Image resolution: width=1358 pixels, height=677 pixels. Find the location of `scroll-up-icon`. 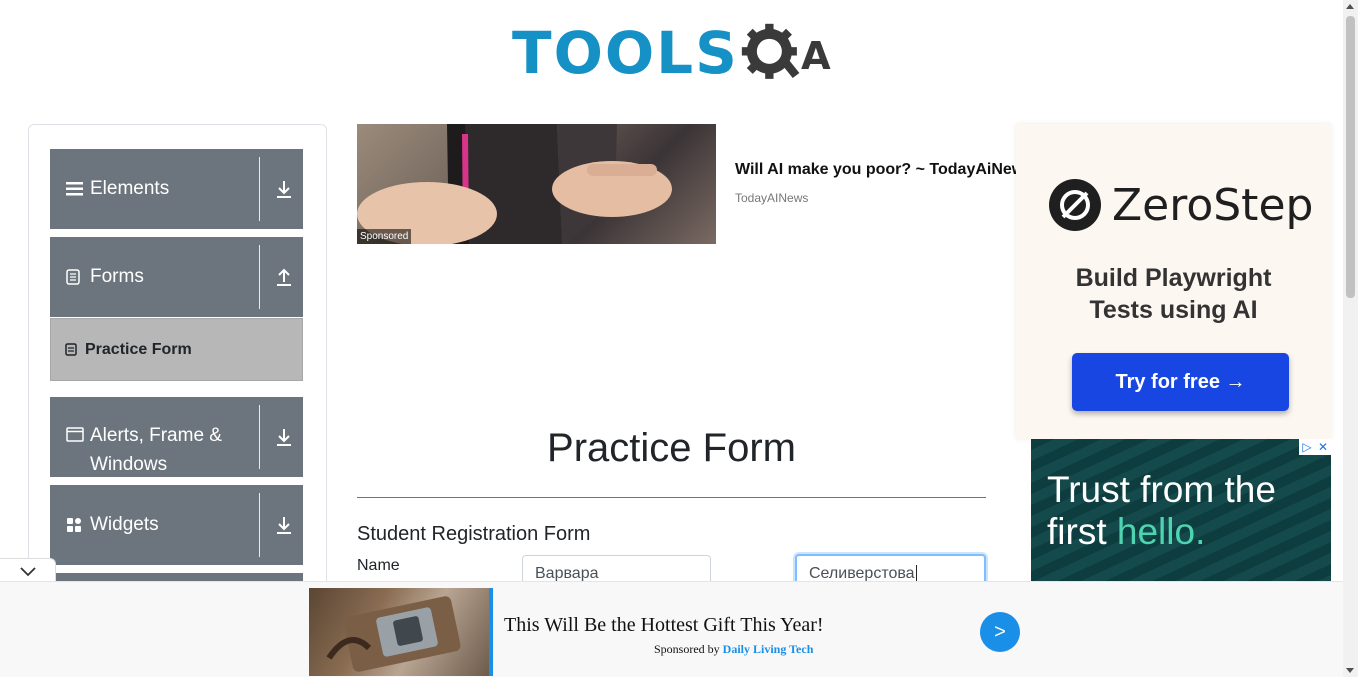

scroll-up-icon is located at coordinates (1350, 6).